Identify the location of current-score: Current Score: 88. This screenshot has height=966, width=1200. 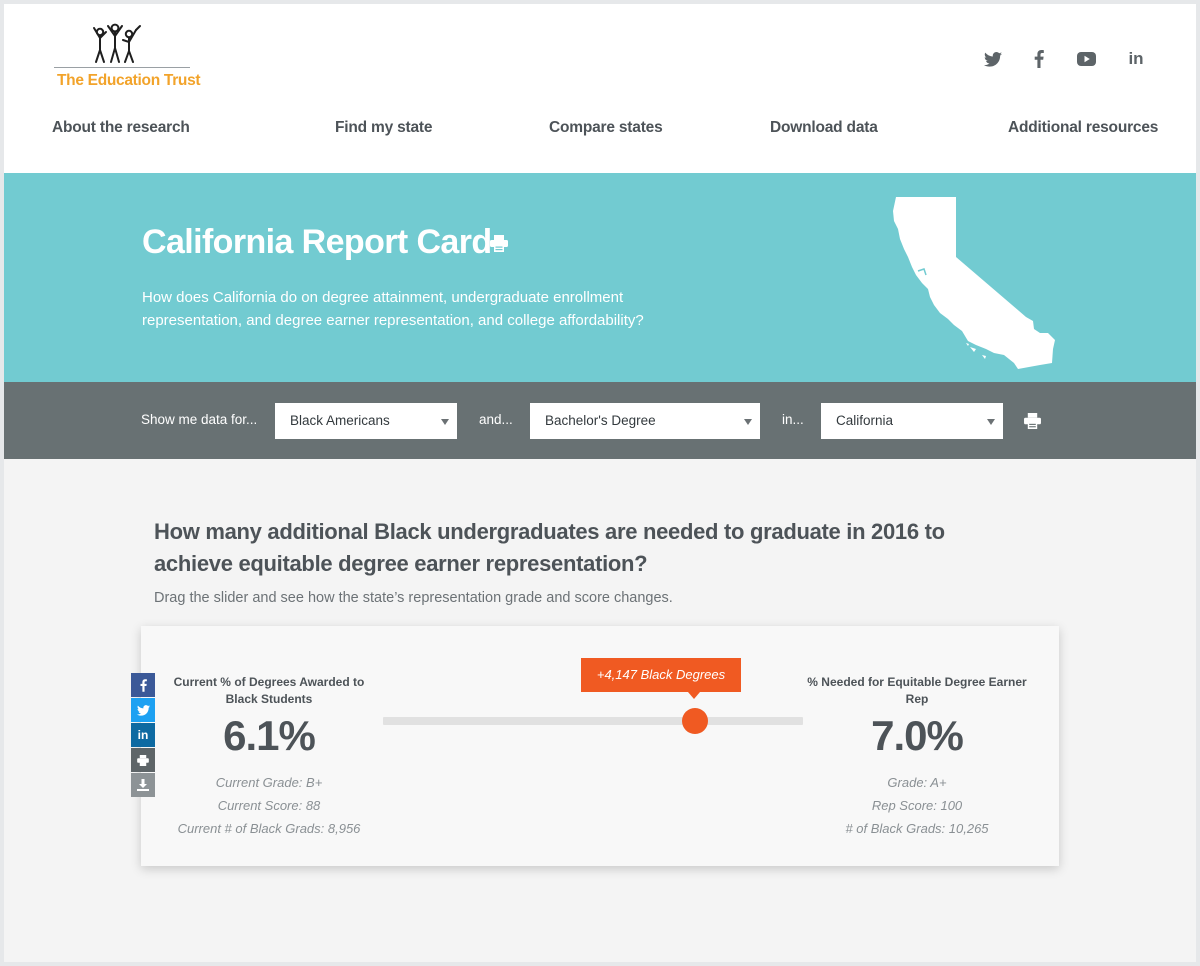
(269, 805).